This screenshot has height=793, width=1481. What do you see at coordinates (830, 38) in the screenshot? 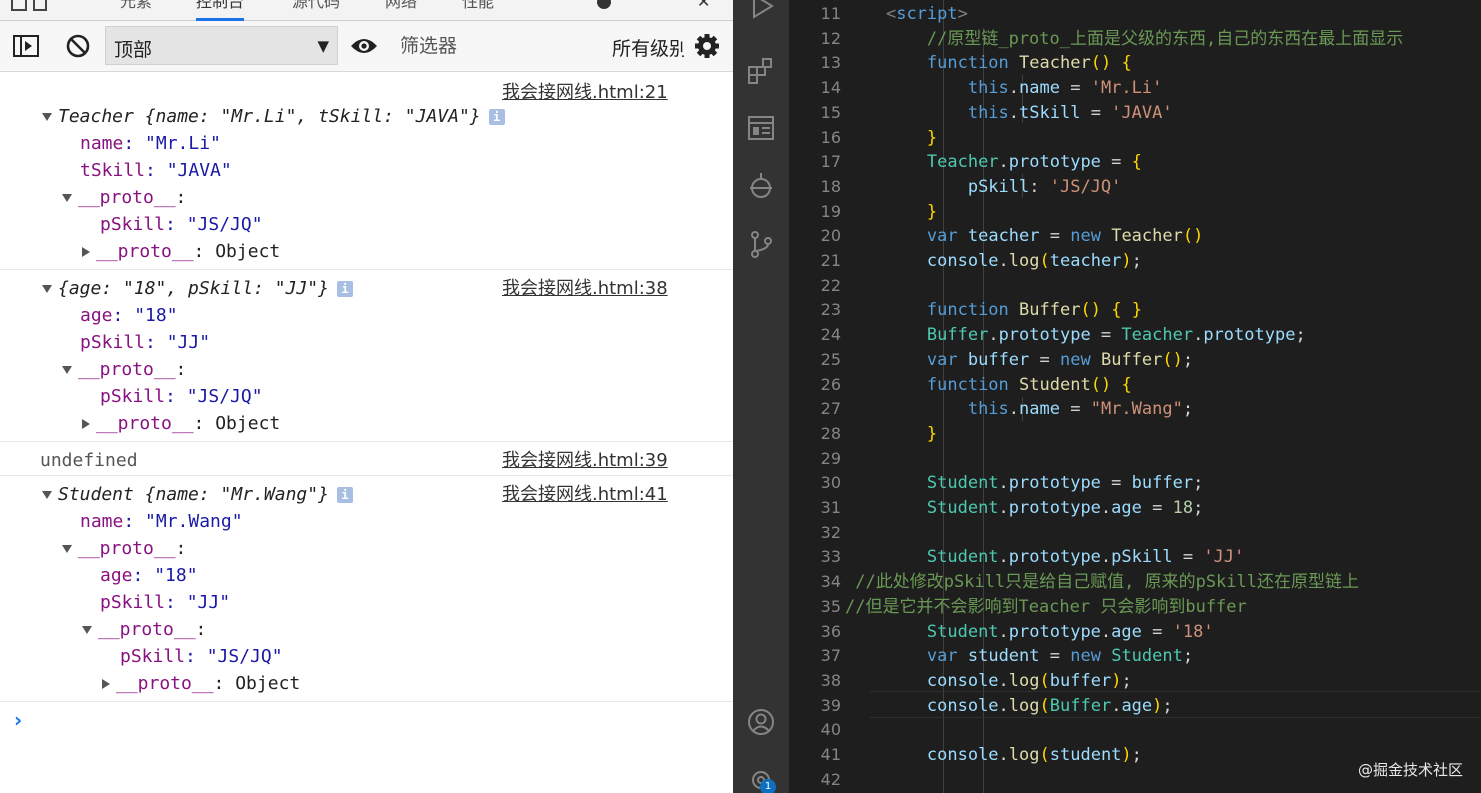
I see `line-number: 12` at bounding box center [830, 38].